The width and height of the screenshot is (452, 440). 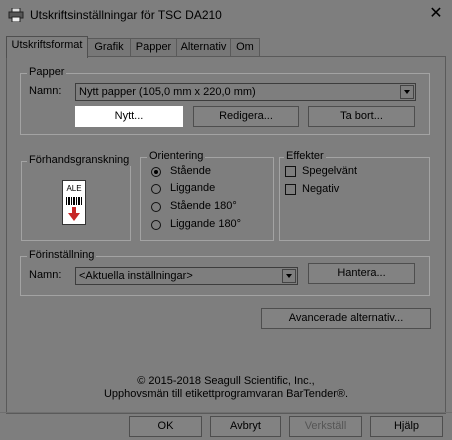 What do you see at coordinates (136, 276) in the screenshot?
I see `preset-name-value: <Aktuella inställningar>` at bounding box center [136, 276].